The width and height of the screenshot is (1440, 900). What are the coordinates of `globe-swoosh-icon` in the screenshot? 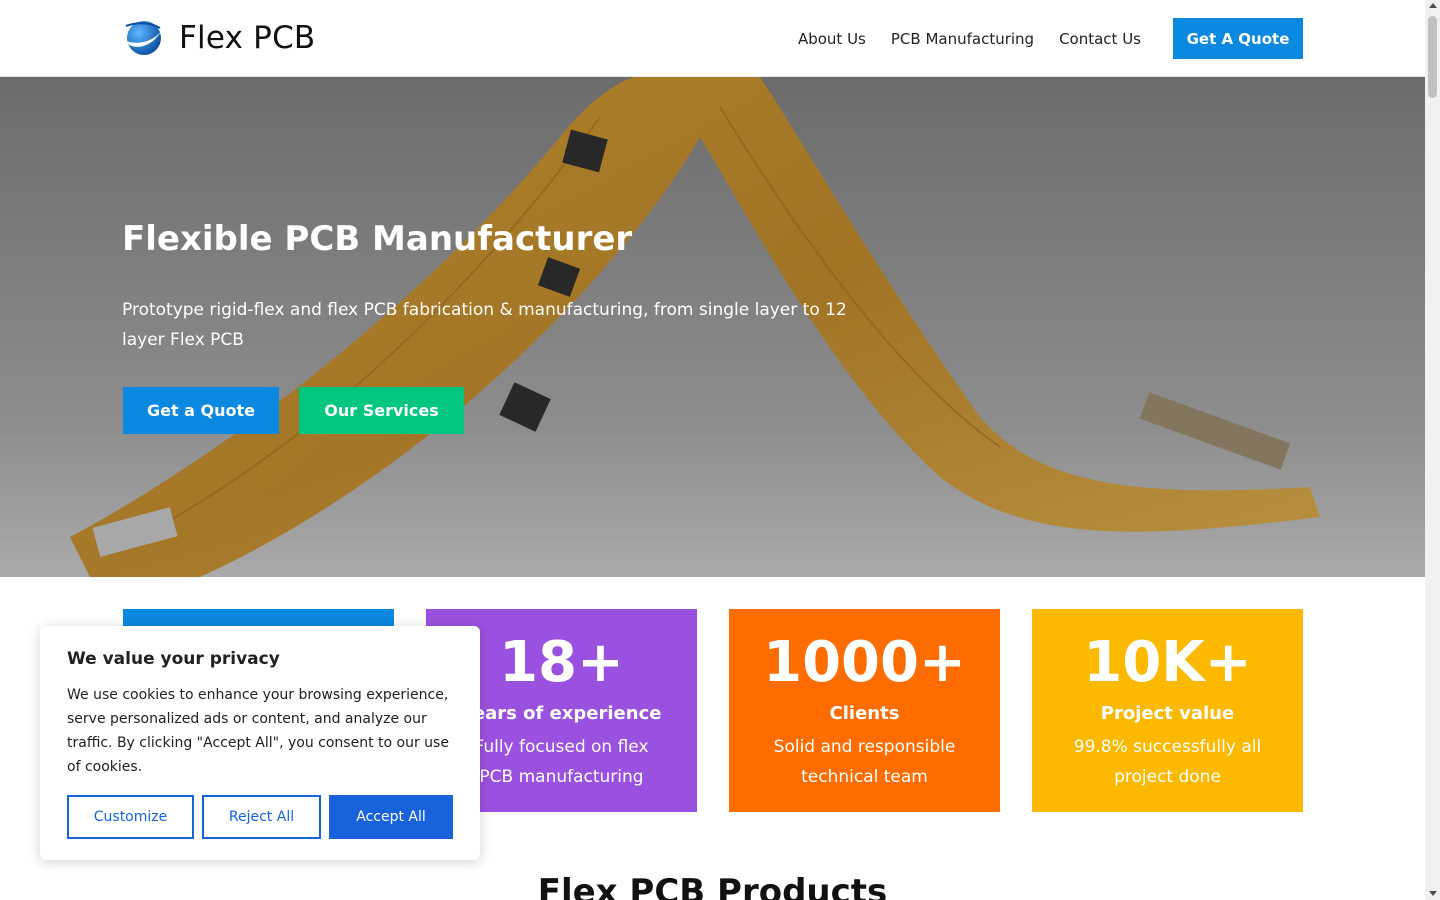 It's located at (143, 38).